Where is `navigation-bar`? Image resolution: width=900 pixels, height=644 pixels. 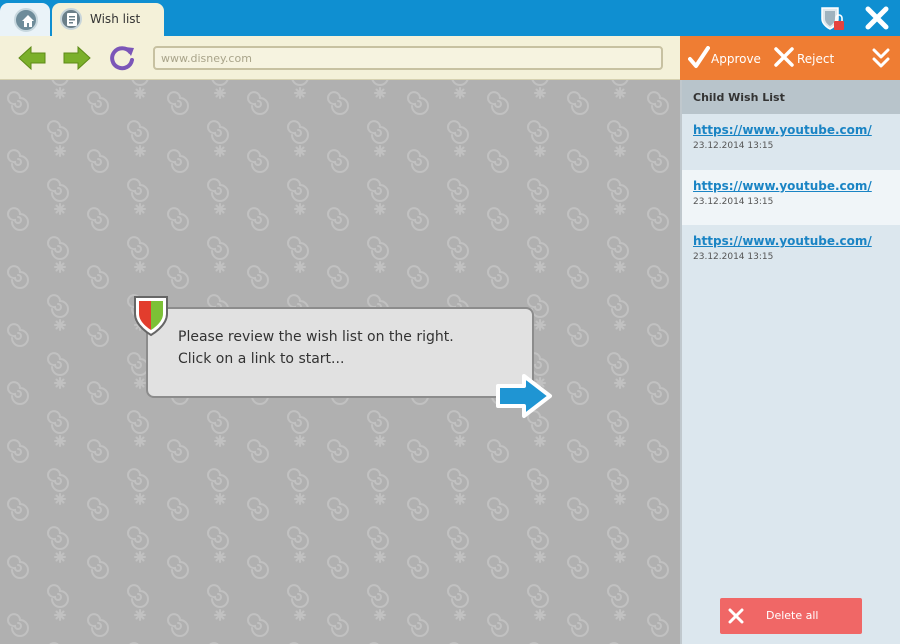 navigation-bar is located at coordinates (340, 58).